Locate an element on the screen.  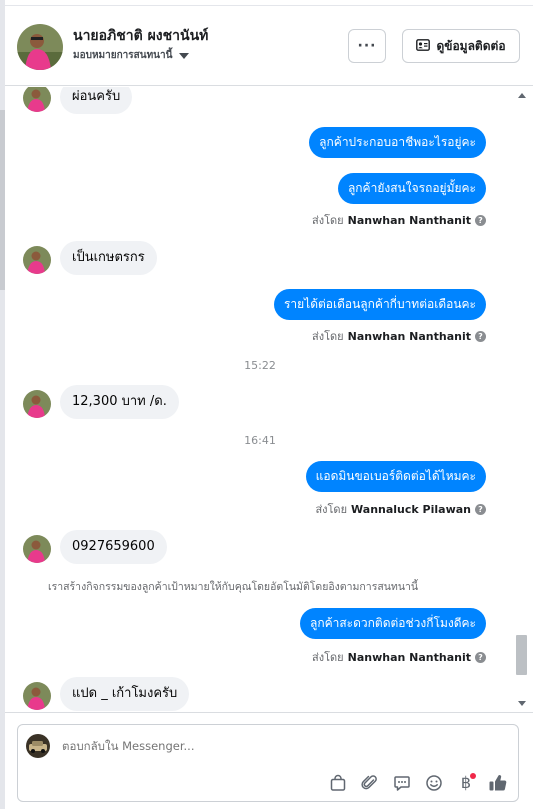
incoming-message: 12,300 บาท /ด. is located at coordinates (119, 402).